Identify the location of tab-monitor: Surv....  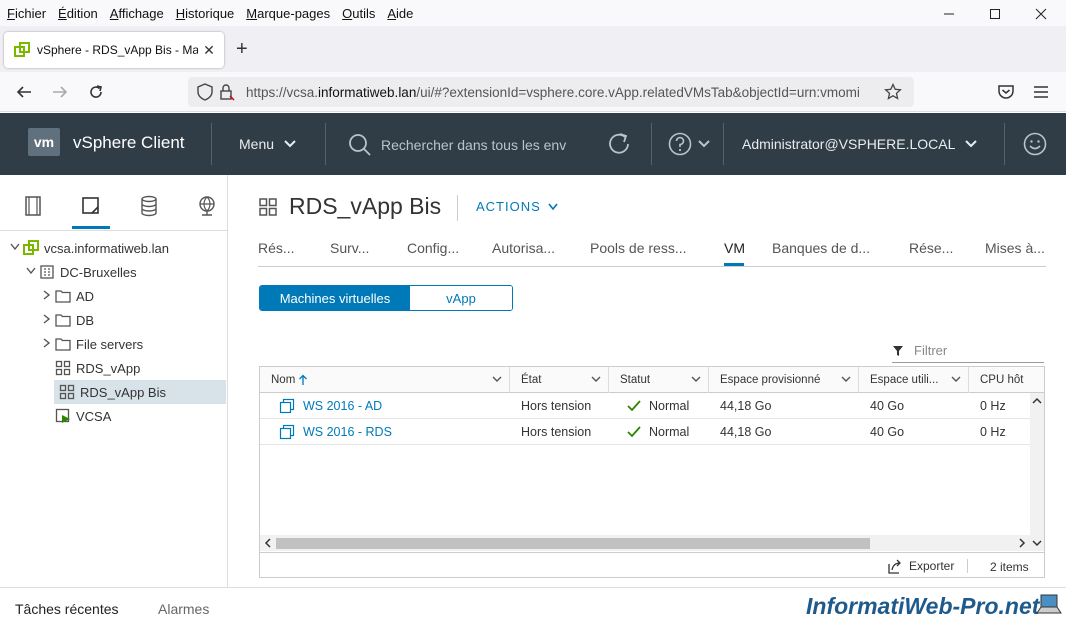
(349, 248).